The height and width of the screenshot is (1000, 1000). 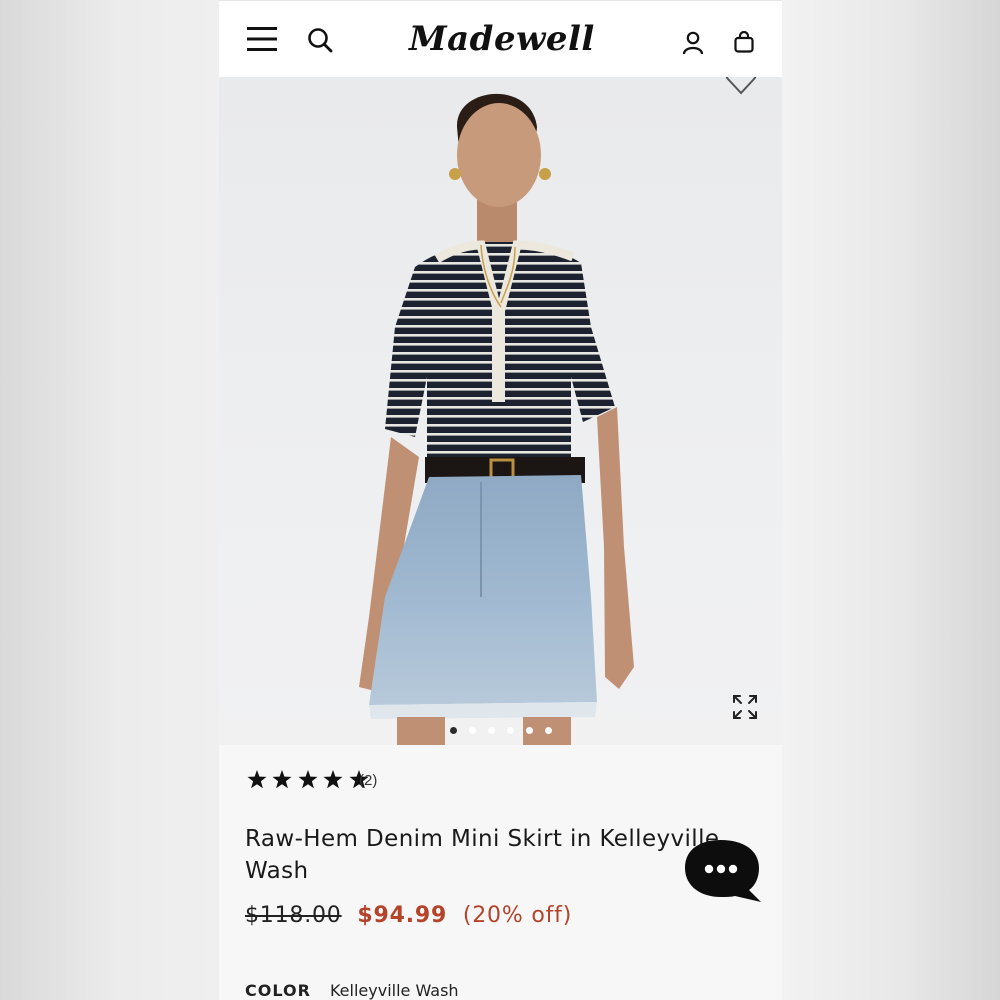 I want to click on color-label: COLOR, so click(x=278, y=990).